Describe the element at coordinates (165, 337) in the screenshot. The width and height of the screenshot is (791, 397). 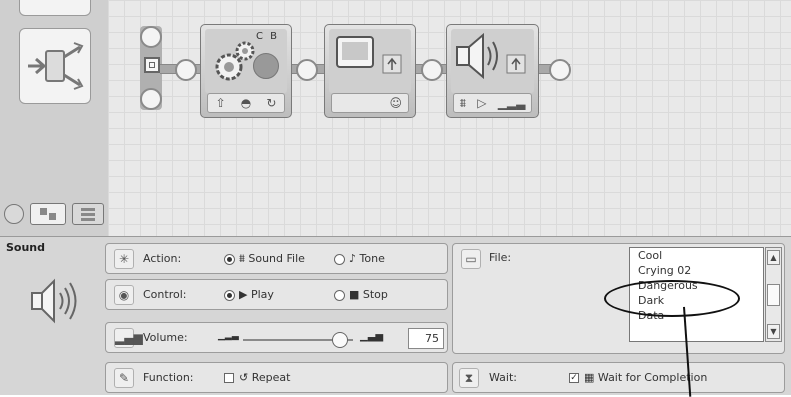
I see `volume-label: Volume:` at that location.